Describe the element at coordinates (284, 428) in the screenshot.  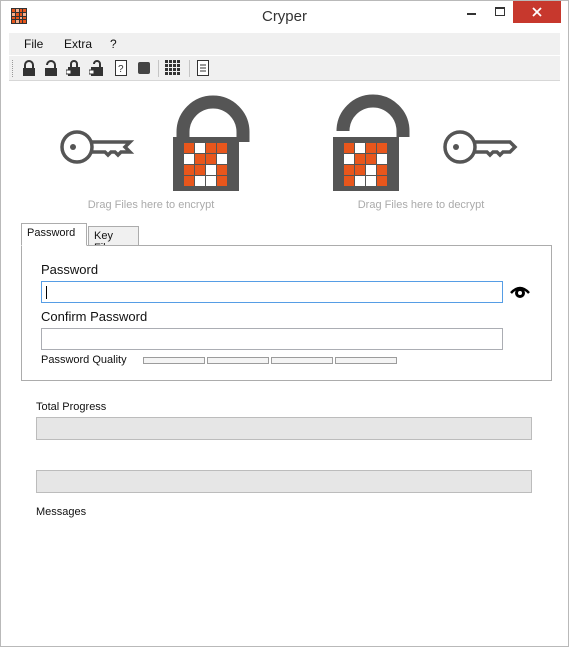
I see `total-progress-bar` at that location.